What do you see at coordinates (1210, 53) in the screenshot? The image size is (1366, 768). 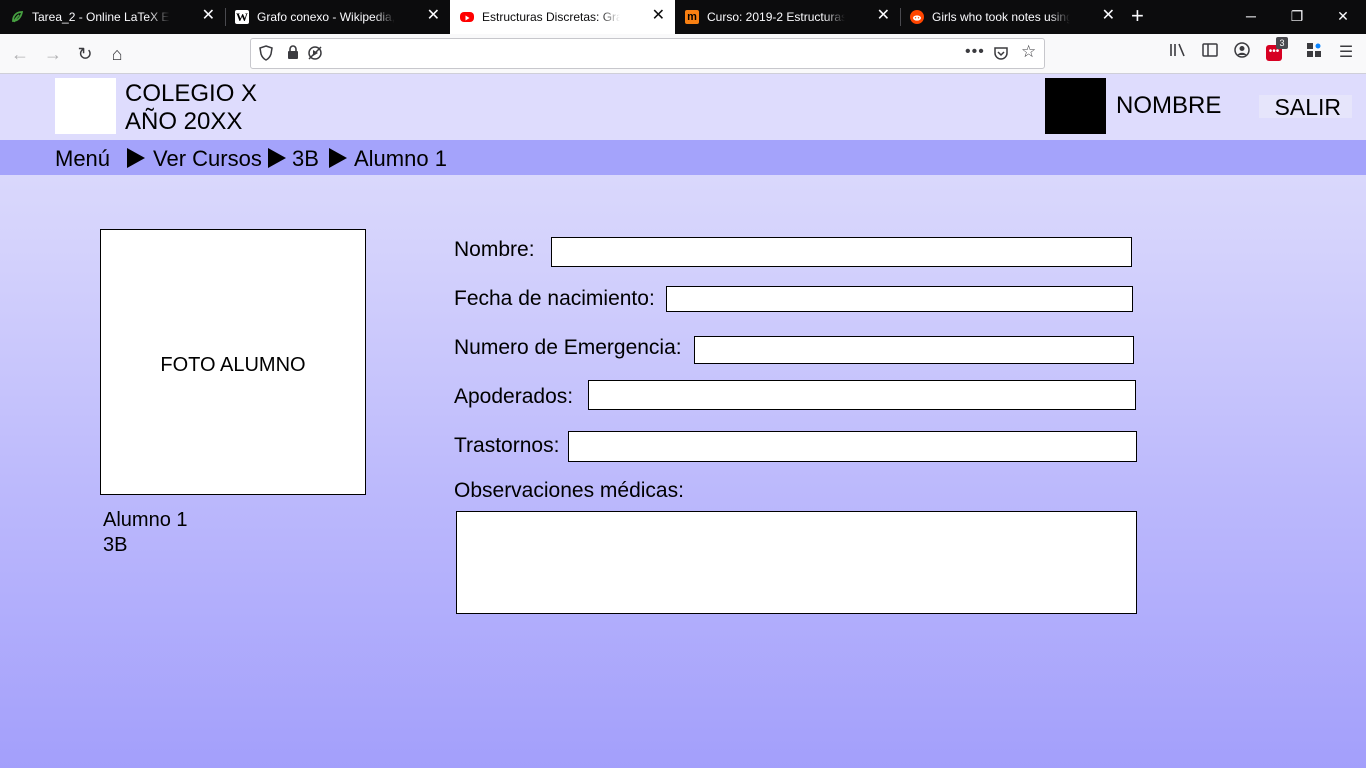 I see `sidebar-icon` at bounding box center [1210, 53].